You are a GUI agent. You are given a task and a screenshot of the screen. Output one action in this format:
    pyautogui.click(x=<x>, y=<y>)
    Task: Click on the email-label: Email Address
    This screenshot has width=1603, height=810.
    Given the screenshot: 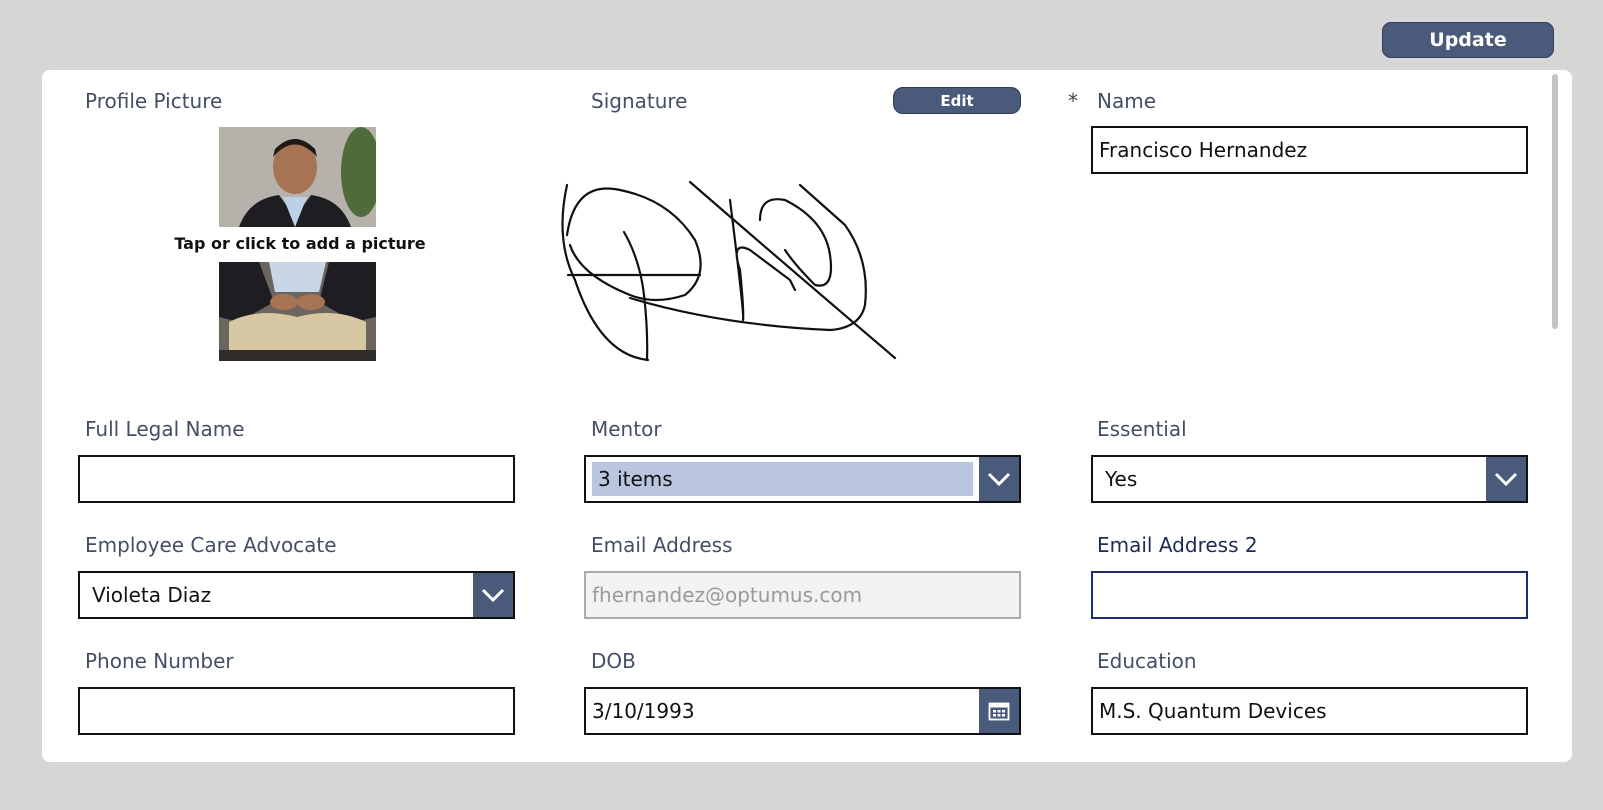 What is the action you would take?
    pyautogui.click(x=662, y=545)
    